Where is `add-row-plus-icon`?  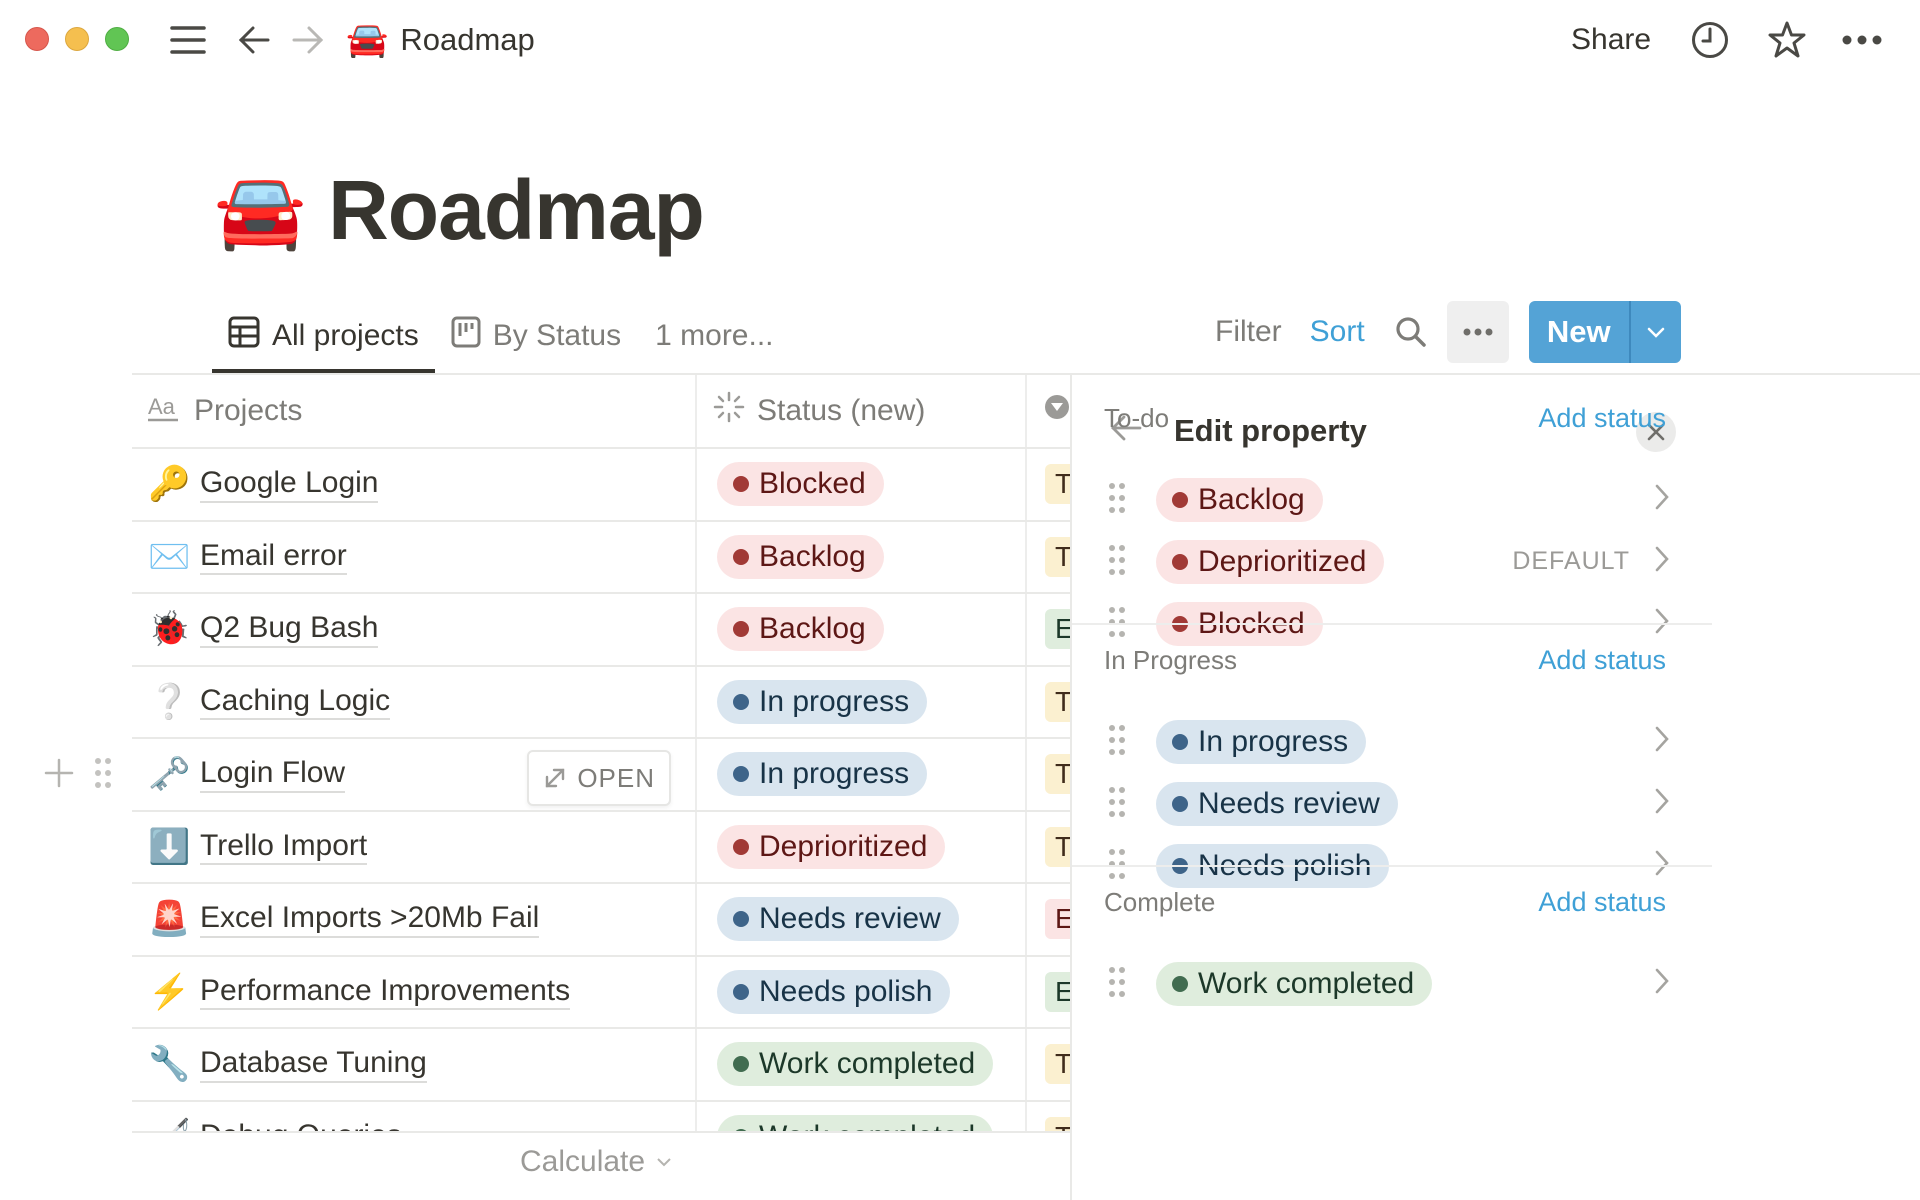 add-row-plus-icon is located at coordinates (59, 773).